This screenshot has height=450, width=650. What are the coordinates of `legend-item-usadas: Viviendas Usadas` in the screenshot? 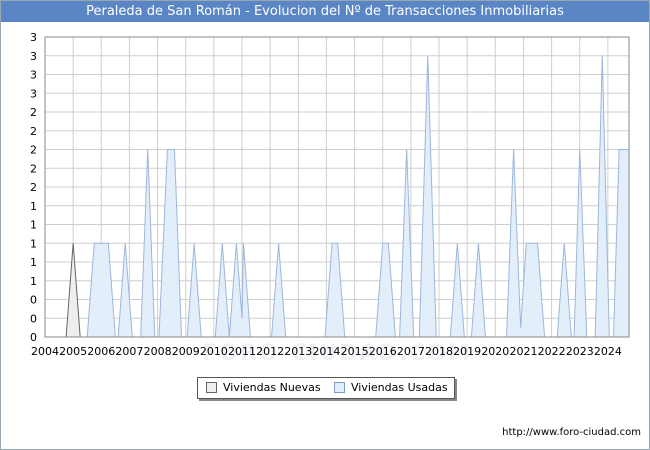 It's located at (391, 388).